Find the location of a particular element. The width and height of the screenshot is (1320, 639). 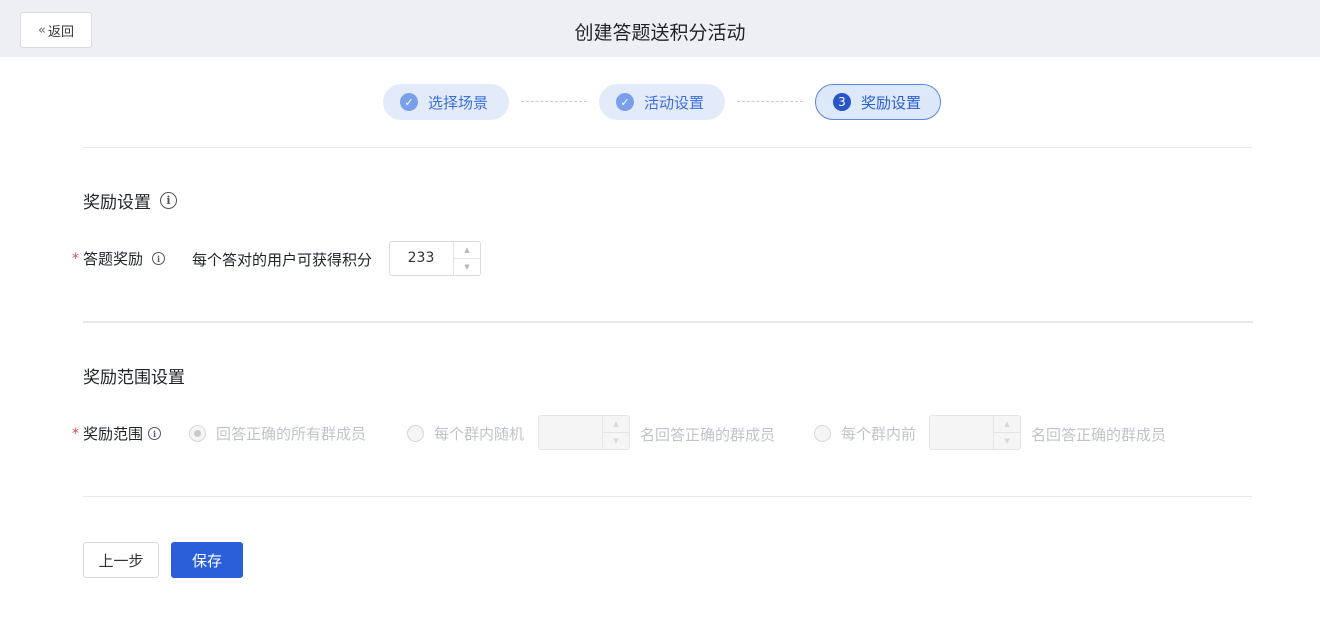

step-select-scene: ✓ 选择场景 is located at coordinates (446, 102).